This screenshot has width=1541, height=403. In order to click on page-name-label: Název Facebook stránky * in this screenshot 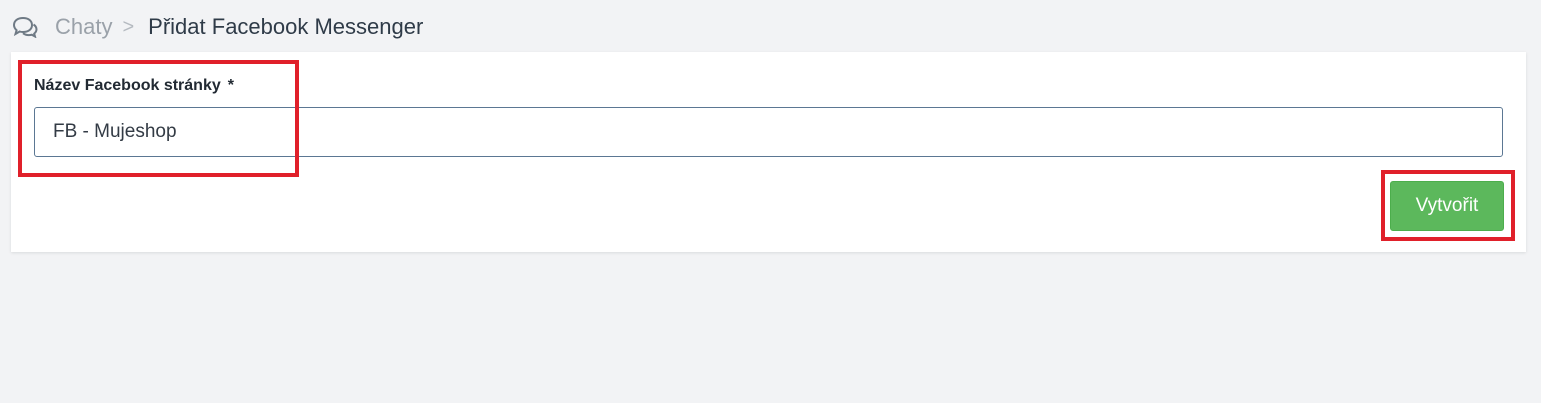, I will do `click(134, 86)`.